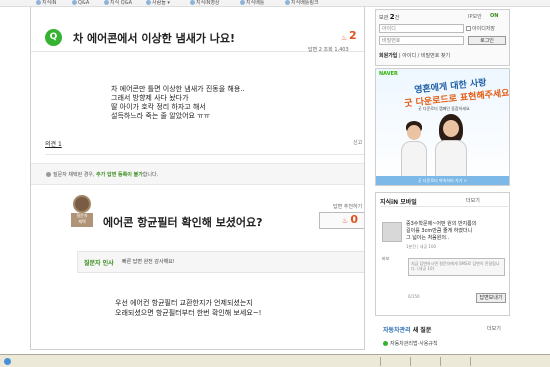 The height and width of the screenshot is (367, 550). What do you see at coordinates (204, 145) in the screenshot?
I see `opinion-row: 의견 1 신고` at bounding box center [204, 145].